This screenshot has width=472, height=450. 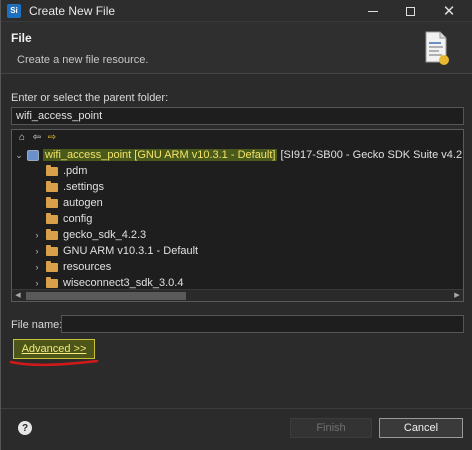 I want to click on tree-item: .pdm, so click(x=59, y=171).